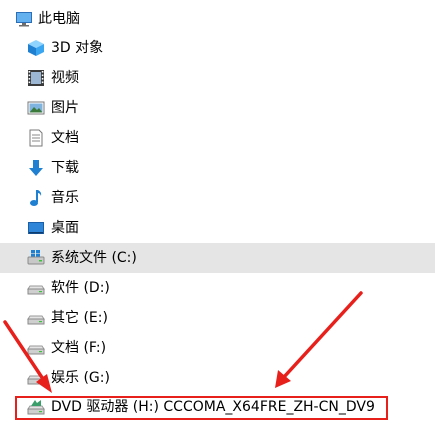 This screenshot has width=435, height=429. Describe the element at coordinates (24, 19) in the screenshot. I see `computer-icon` at that location.